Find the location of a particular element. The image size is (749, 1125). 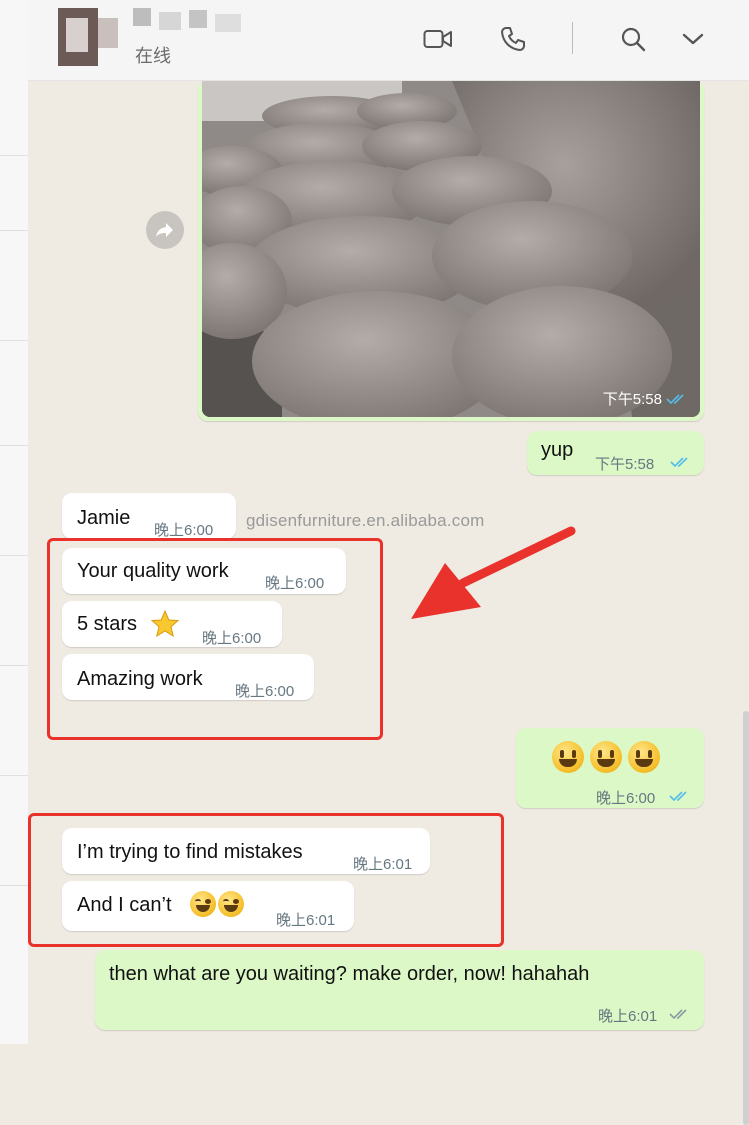

message-quality: Your quality work 晚上6:00 is located at coordinates (204, 571).